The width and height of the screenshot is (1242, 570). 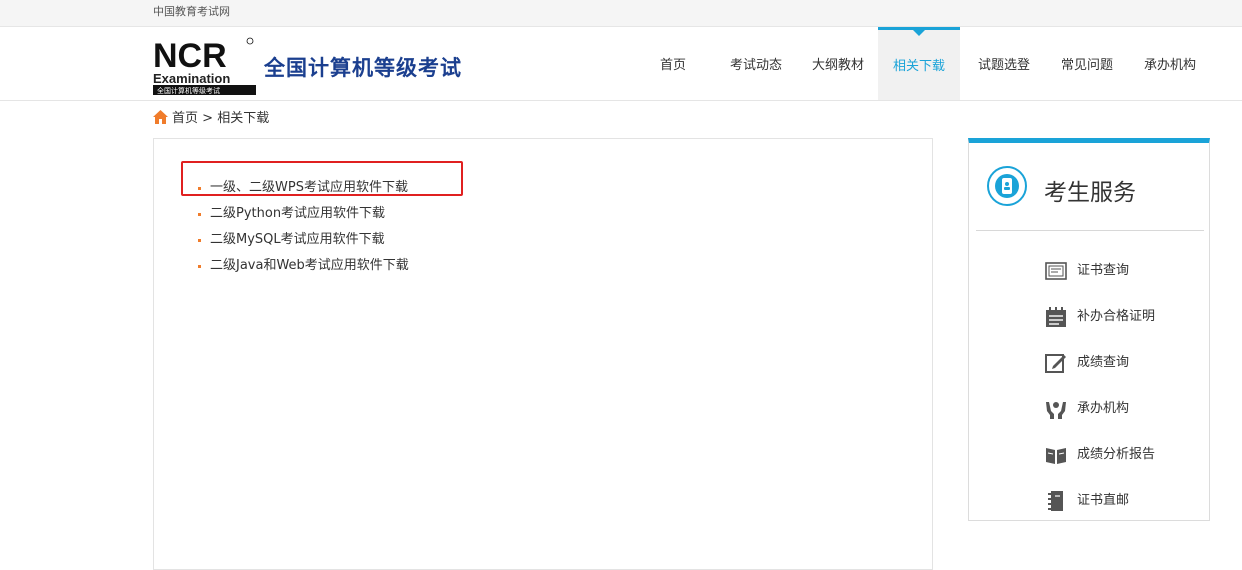 What do you see at coordinates (1004, 63) in the screenshot?
I see `nav-sample-questions: 试题选登` at bounding box center [1004, 63].